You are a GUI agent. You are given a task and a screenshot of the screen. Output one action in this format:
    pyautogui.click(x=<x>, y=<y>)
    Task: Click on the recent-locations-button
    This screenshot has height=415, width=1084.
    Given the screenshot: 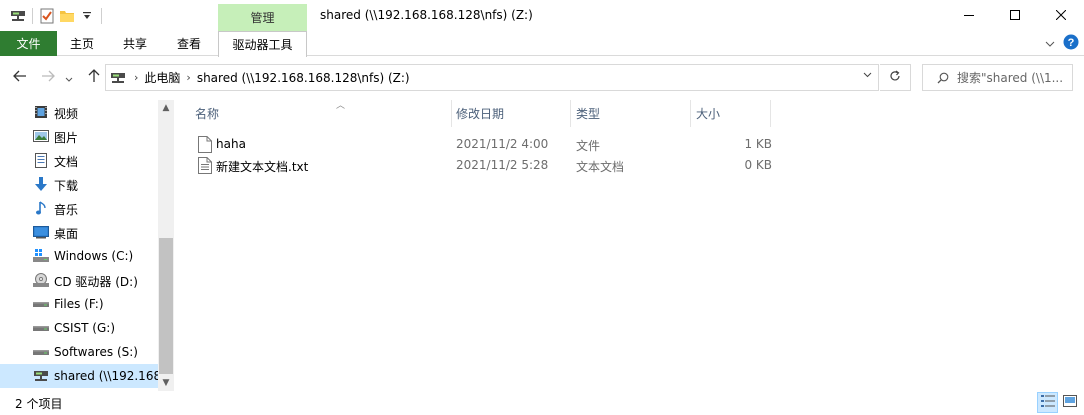 What is the action you would take?
    pyautogui.click(x=69, y=78)
    